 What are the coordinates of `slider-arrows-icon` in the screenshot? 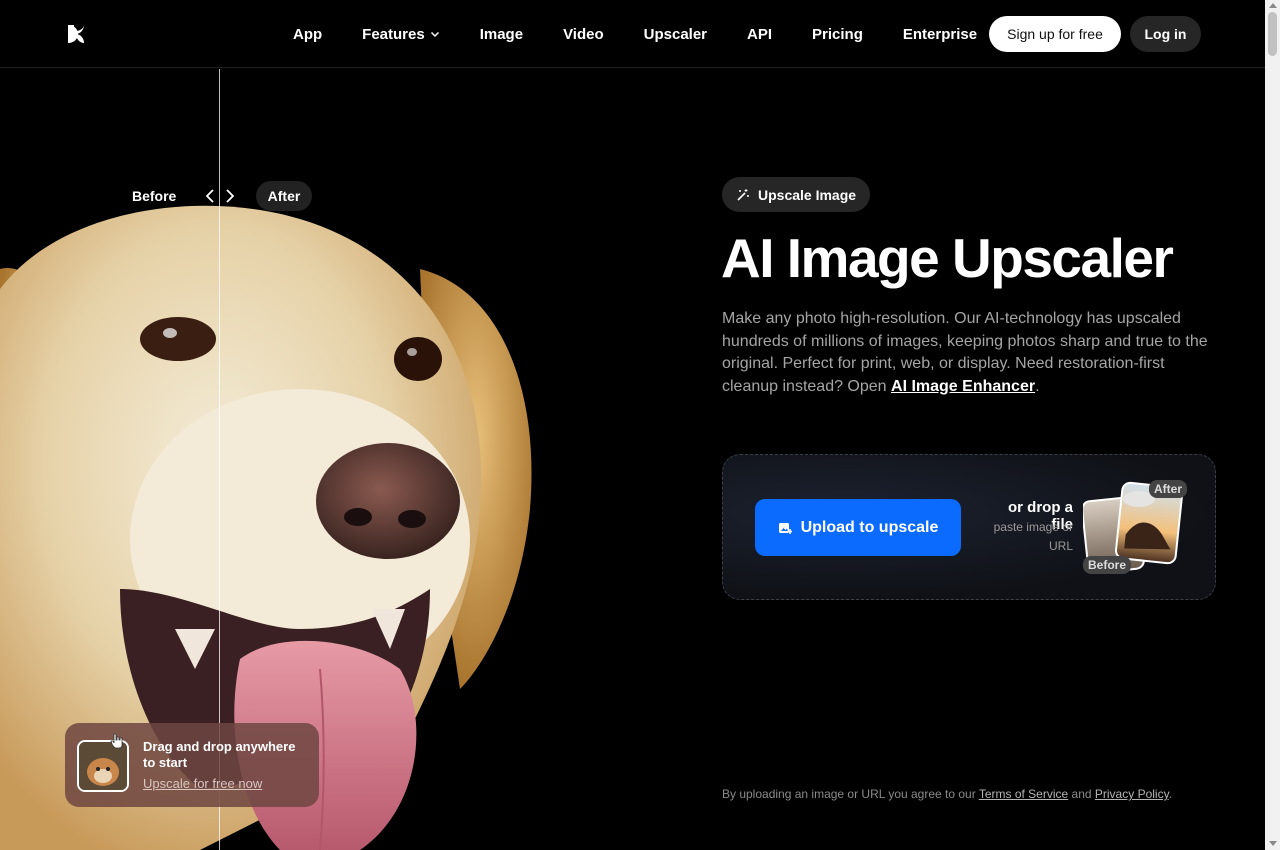 It's located at (220, 196).